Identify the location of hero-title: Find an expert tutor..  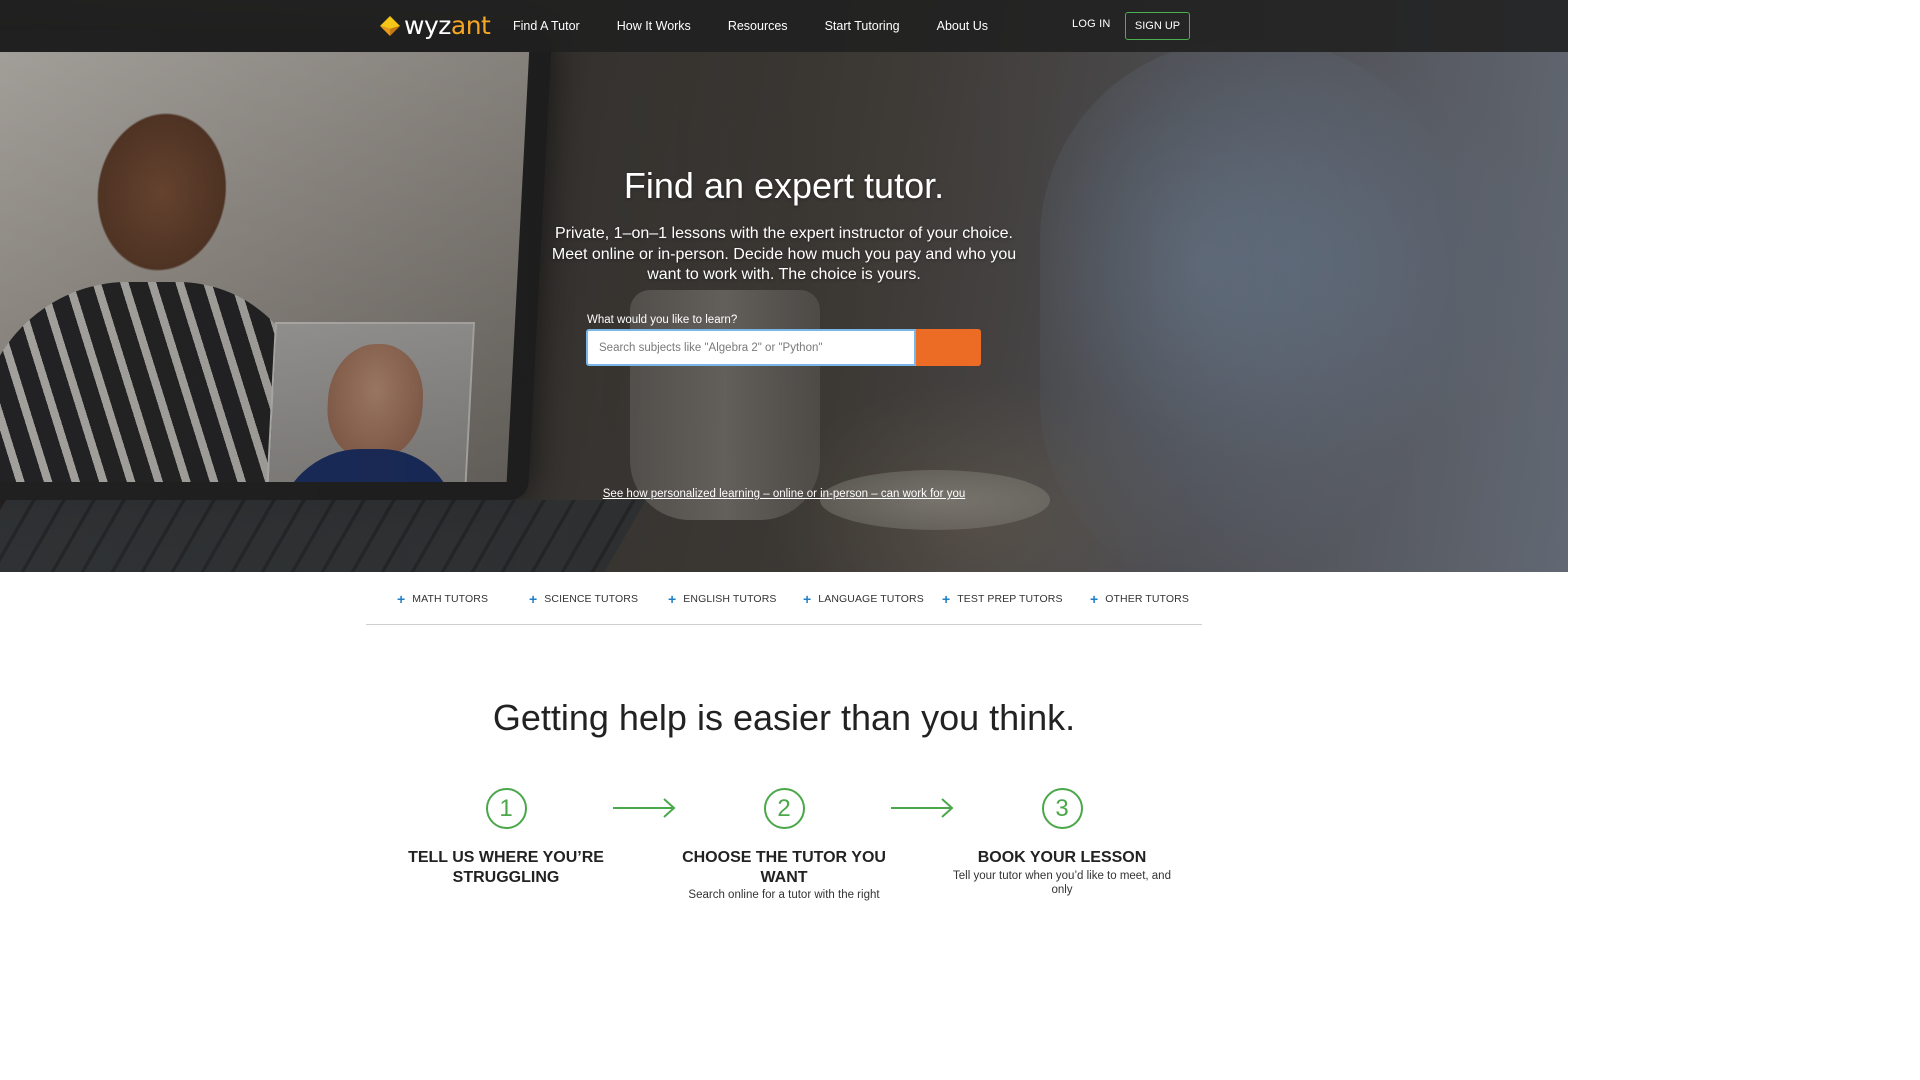
(784, 185).